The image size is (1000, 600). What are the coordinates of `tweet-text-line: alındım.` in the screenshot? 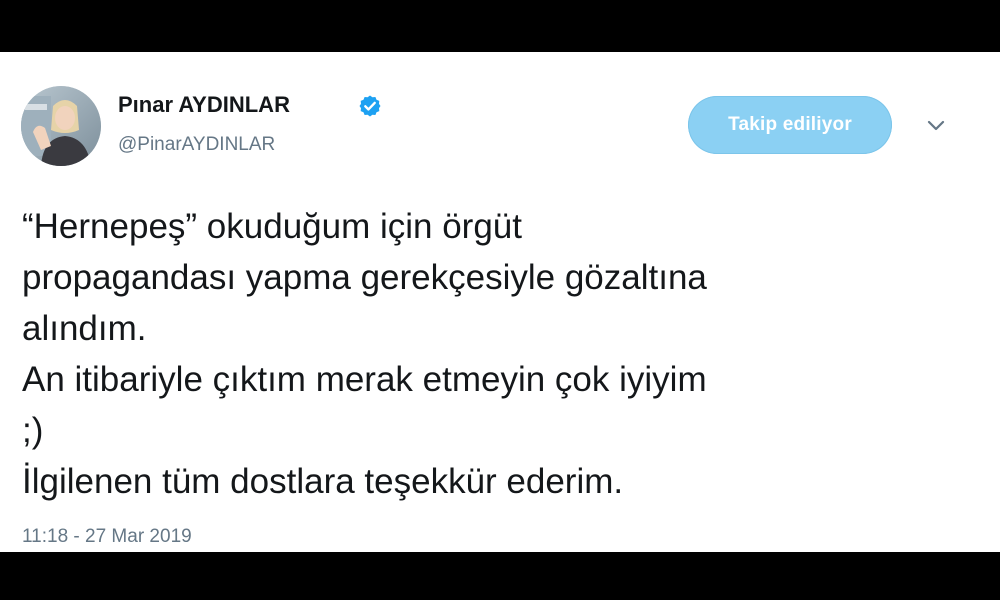 It's located at (84, 328).